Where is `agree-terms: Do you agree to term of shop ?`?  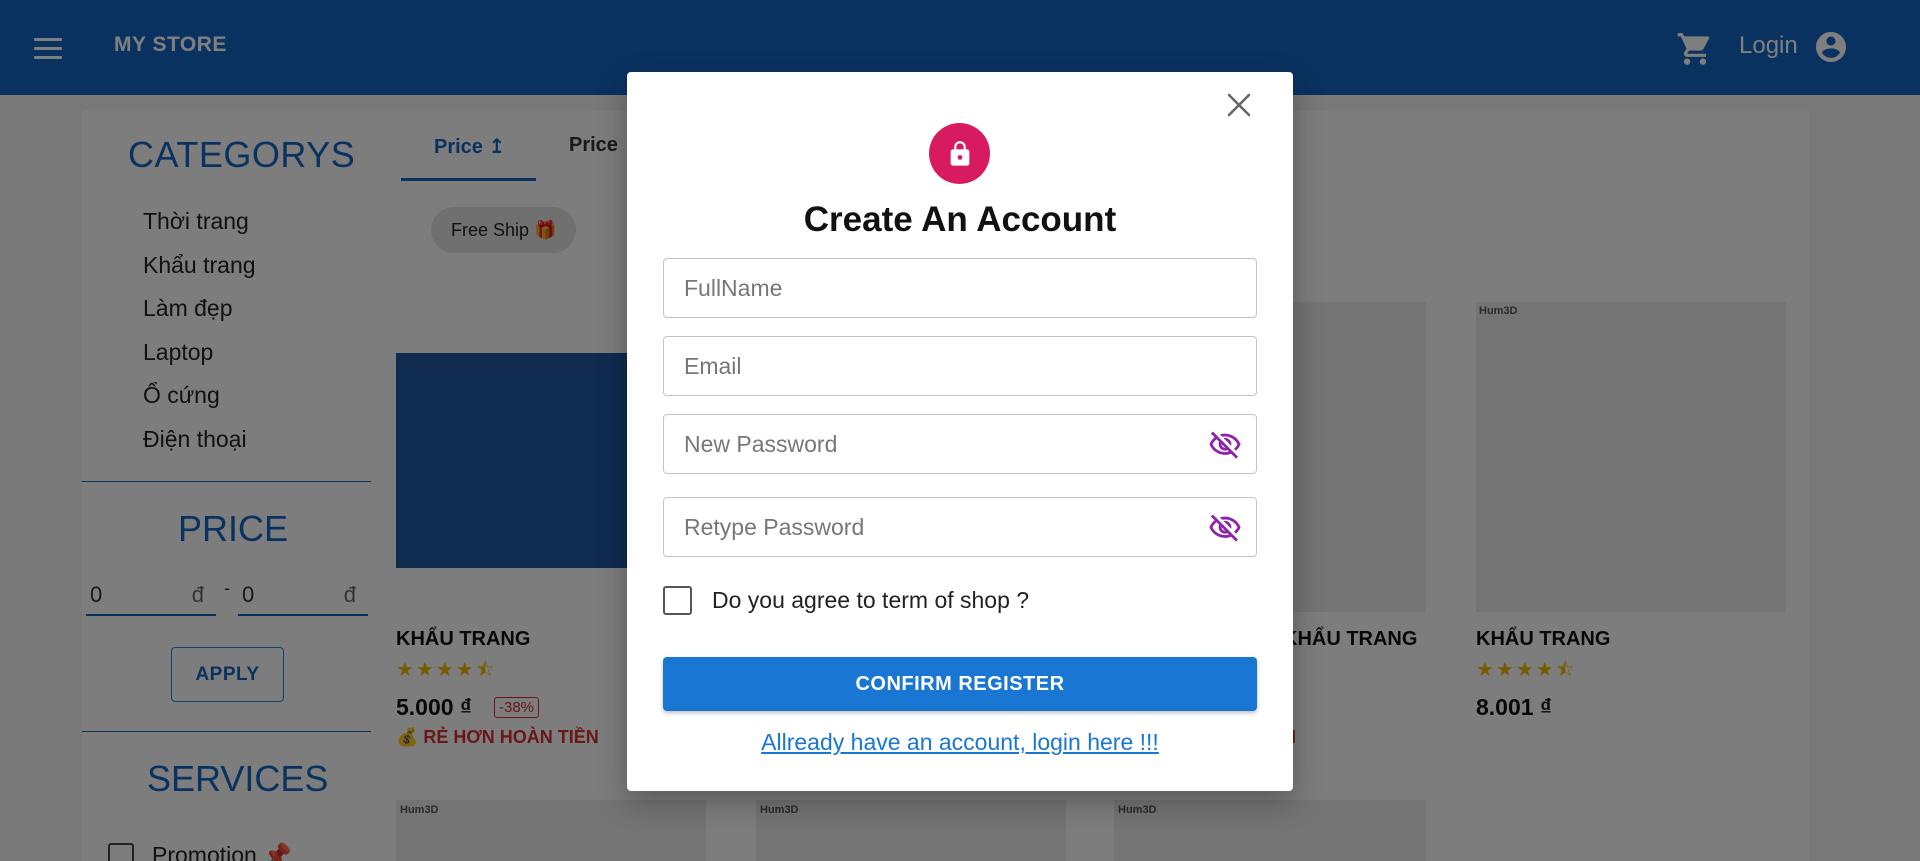 agree-terms: Do you agree to term of shop ? is located at coordinates (846, 600).